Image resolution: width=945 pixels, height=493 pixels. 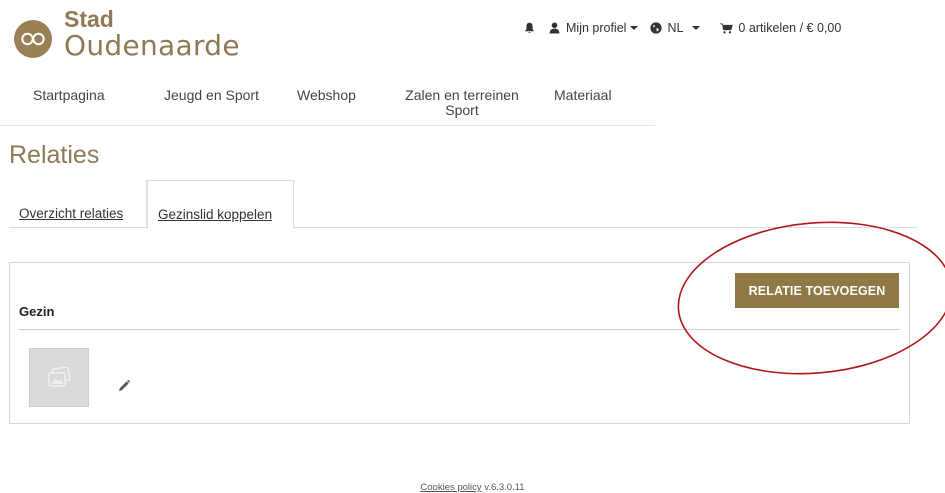 What do you see at coordinates (54, 155) in the screenshot?
I see `page-title: Relaties` at bounding box center [54, 155].